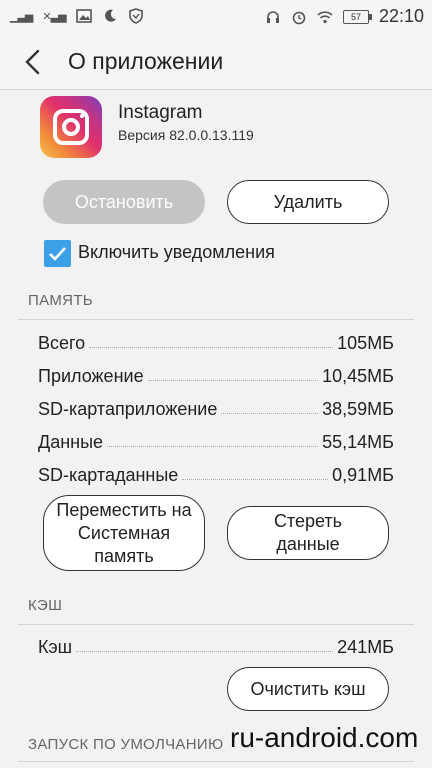  What do you see at coordinates (54, 16) in the screenshot?
I see `signal-icon-2: ✕▃▅` at bounding box center [54, 16].